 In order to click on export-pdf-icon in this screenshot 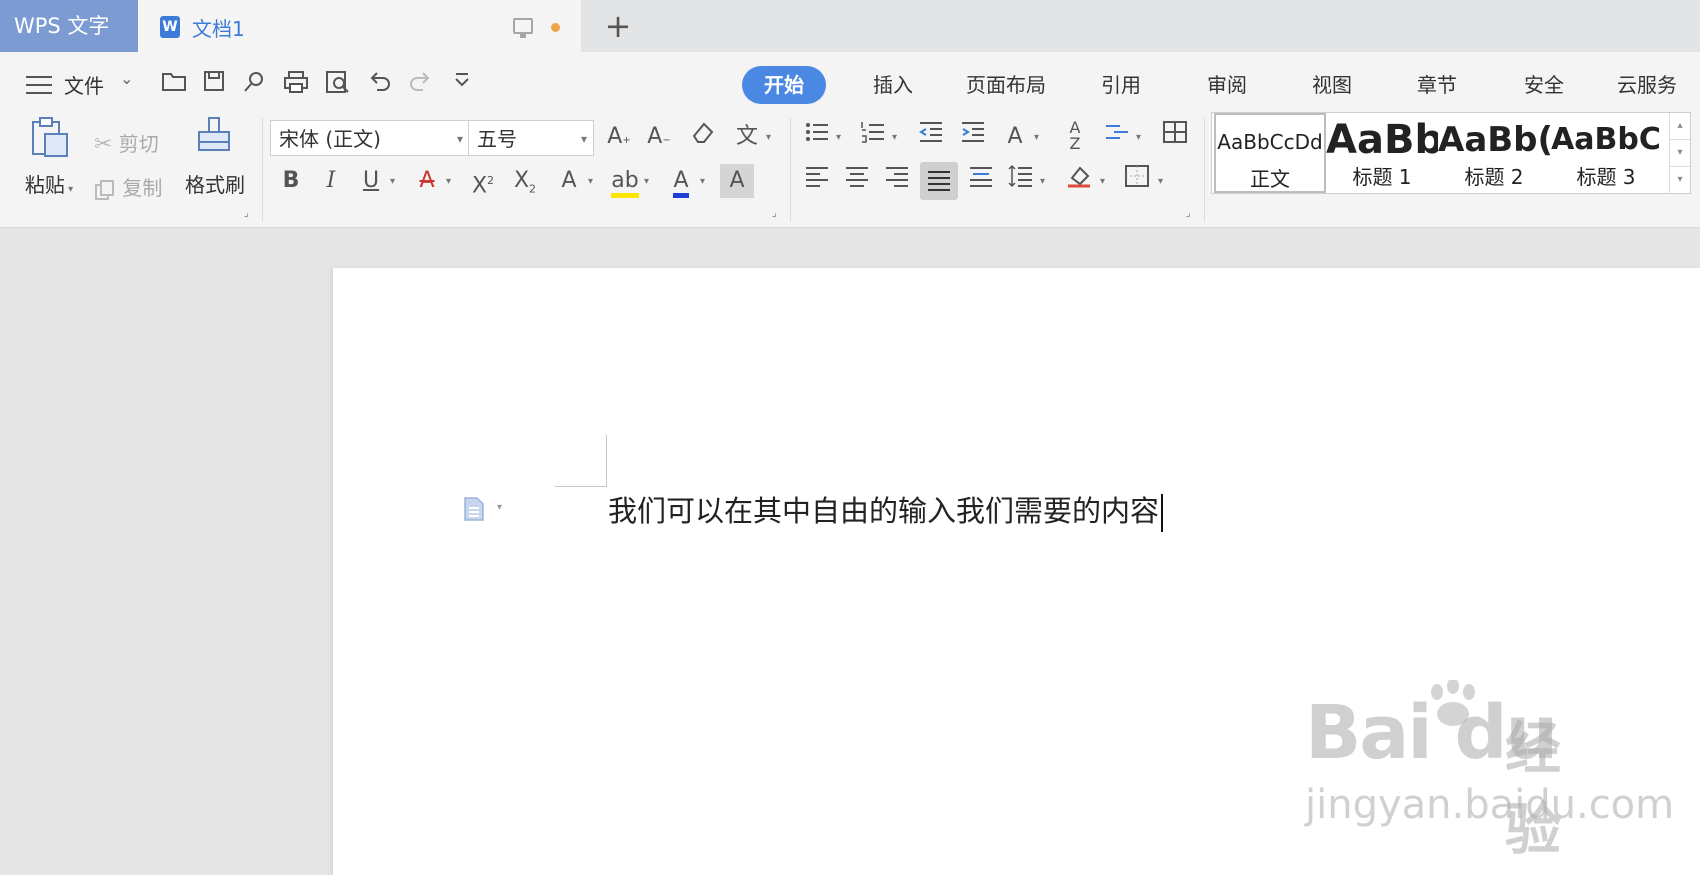, I will do `click(254, 84)`.